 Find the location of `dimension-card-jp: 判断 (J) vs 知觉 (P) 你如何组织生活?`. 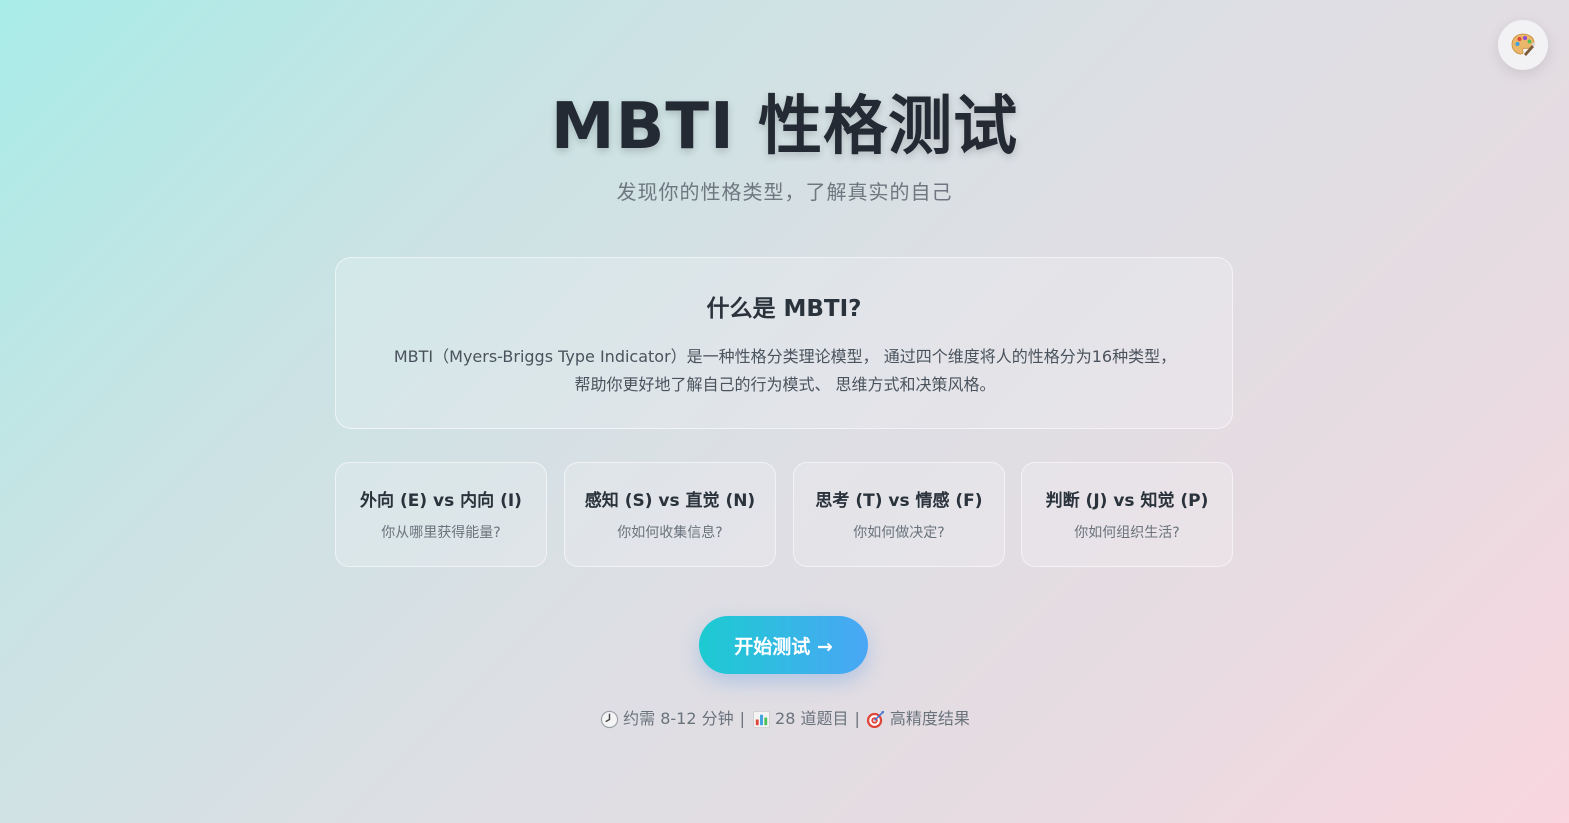

dimension-card-jp: 判断 (J) vs 知觉 (P) 你如何组织生活? is located at coordinates (1127, 514).